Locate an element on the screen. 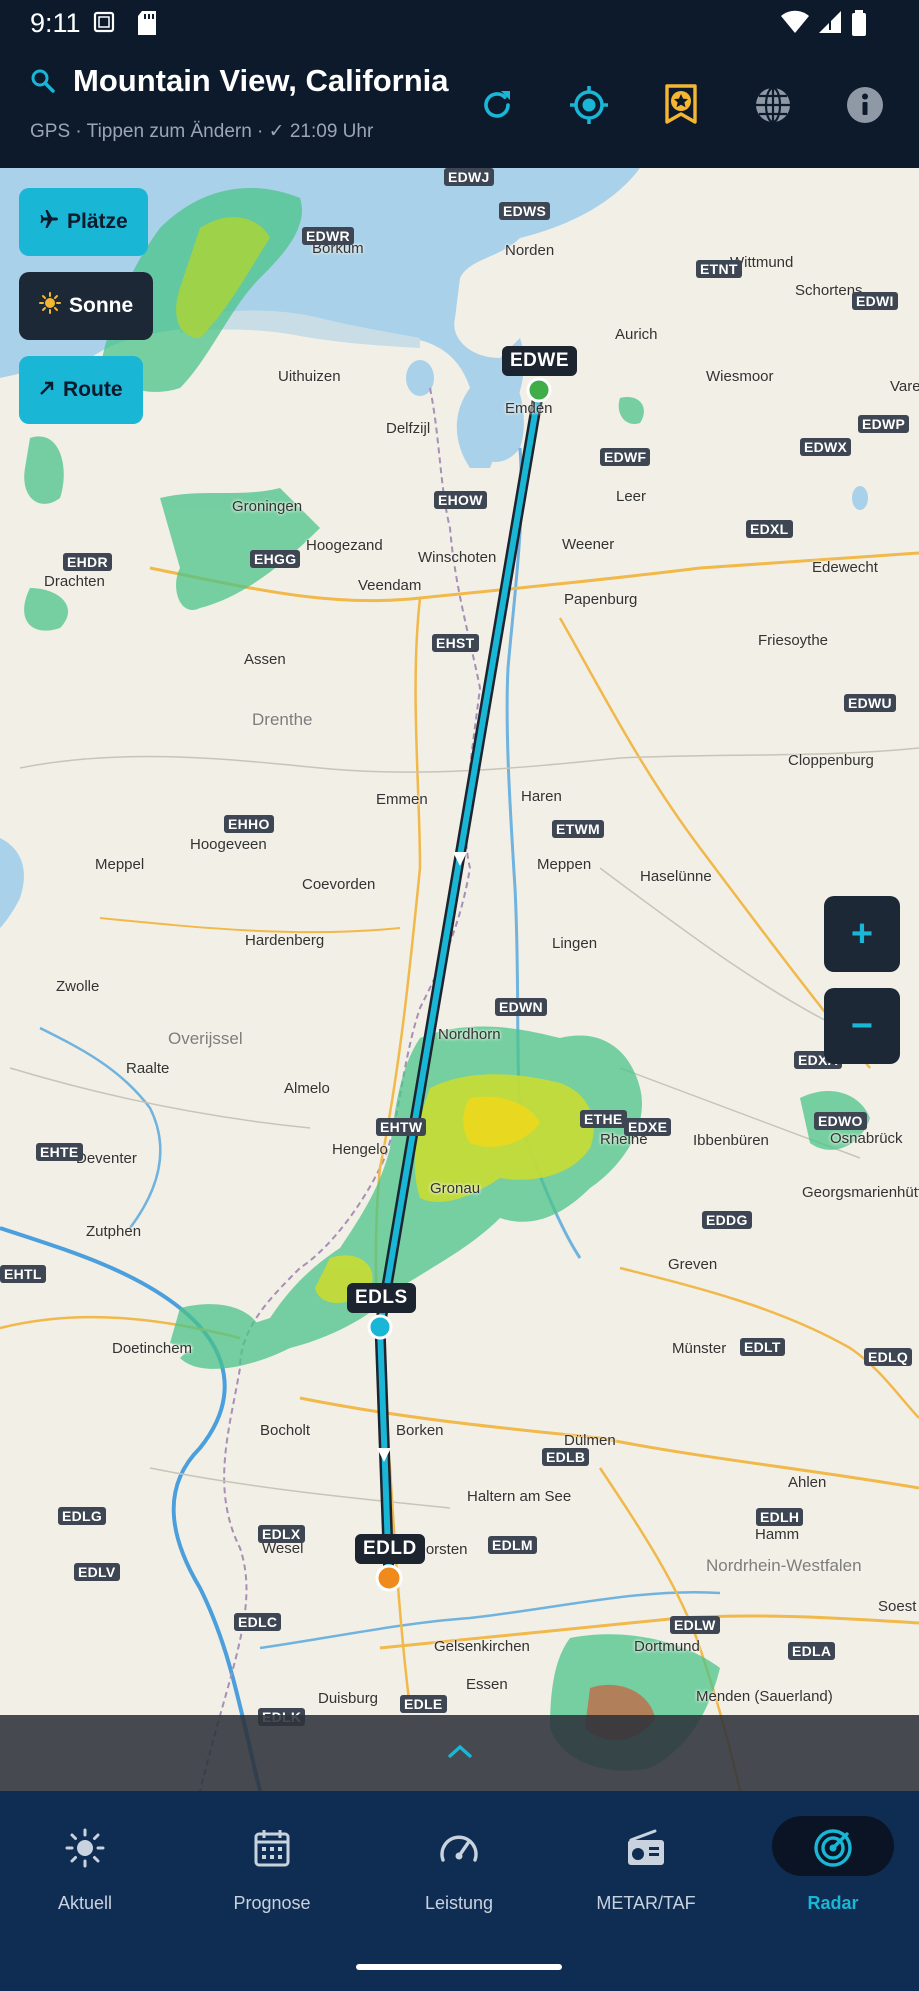 This screenshot has width=919, height=1991. zoom-in-button: + is located at coordinates (862, 934).